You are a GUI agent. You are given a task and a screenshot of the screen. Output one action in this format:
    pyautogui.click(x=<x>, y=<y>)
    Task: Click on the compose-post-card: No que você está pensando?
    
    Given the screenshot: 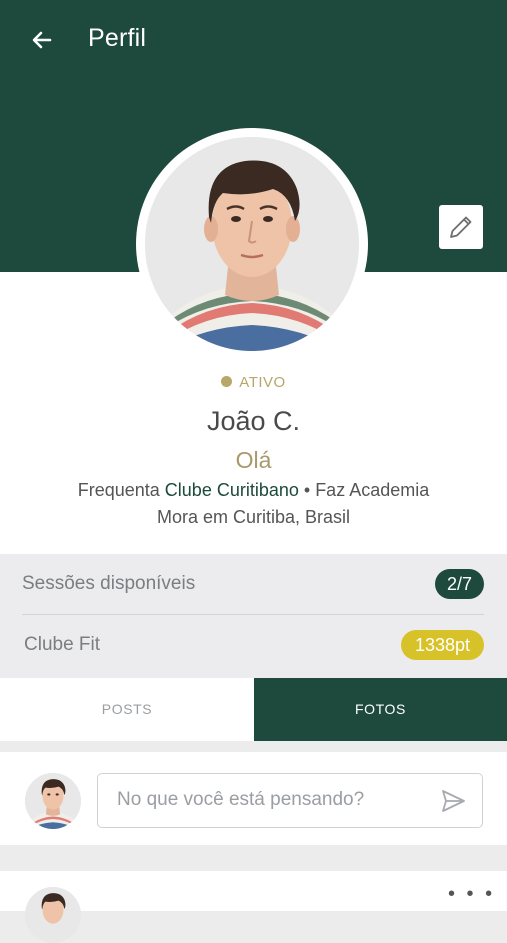 What is the action you would take?
    pyautogui.click(x=253, y=798)
    